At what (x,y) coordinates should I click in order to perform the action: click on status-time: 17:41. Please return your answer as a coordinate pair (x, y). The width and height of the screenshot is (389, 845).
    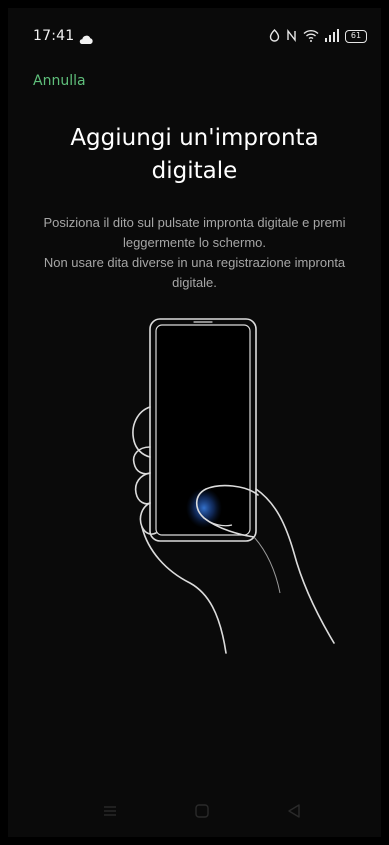
    Looking at the image, I should click on (54, 36).